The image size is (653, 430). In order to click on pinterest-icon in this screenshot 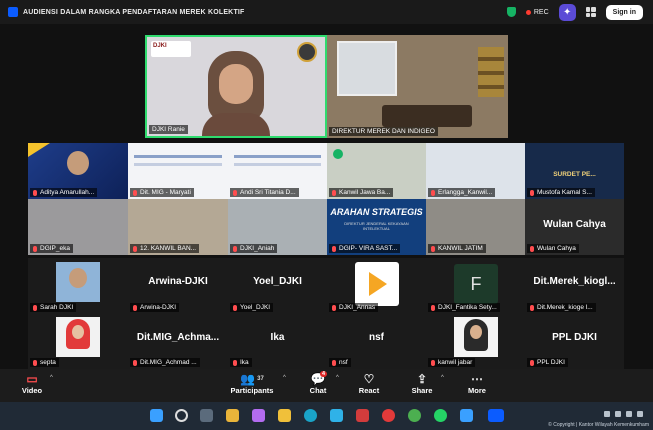, I will do `click(388, 415)`.